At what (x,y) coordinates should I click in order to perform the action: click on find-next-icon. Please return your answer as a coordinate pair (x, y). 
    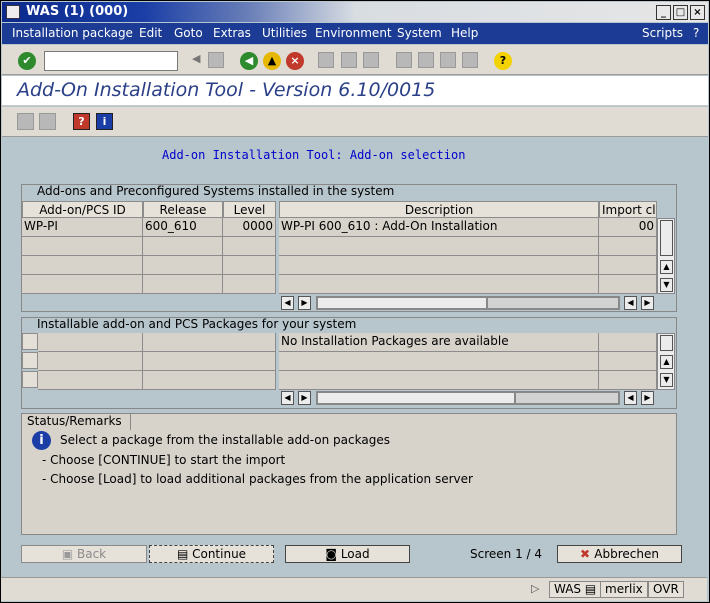
    Looking at the image, I should click on (371, 60).